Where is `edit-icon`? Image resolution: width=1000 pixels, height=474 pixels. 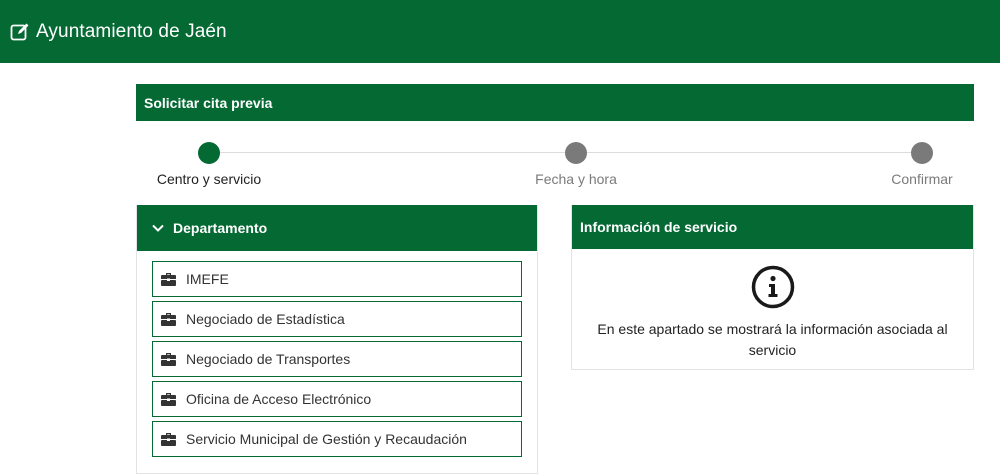
edit-icon is located at coordinates (20, 32).